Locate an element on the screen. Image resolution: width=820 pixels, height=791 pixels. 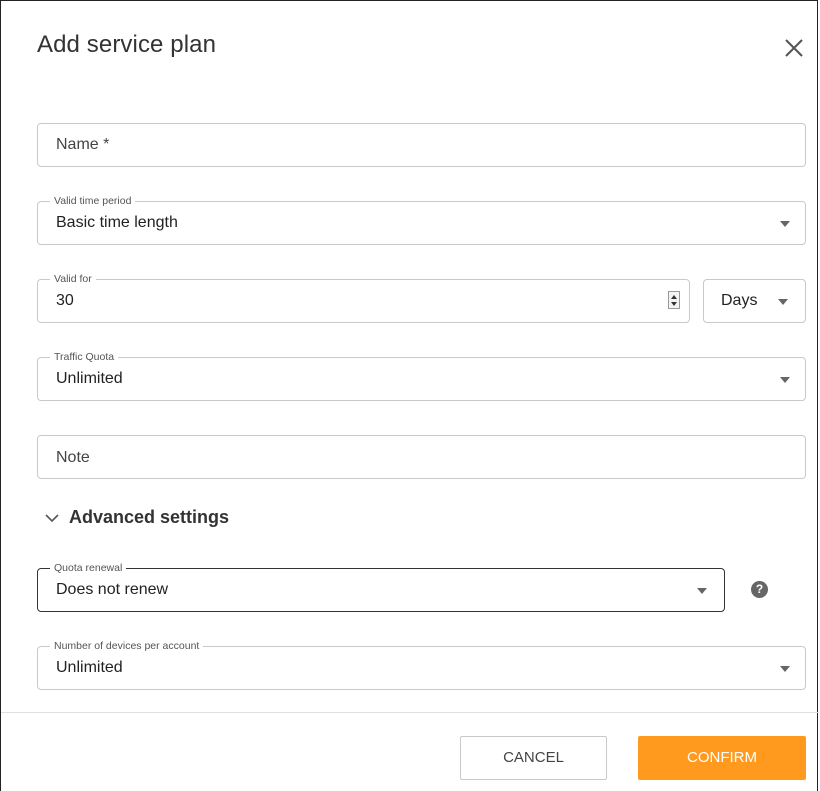
valid-for-input: Valid for 30 is located at coordinates (363, 298).